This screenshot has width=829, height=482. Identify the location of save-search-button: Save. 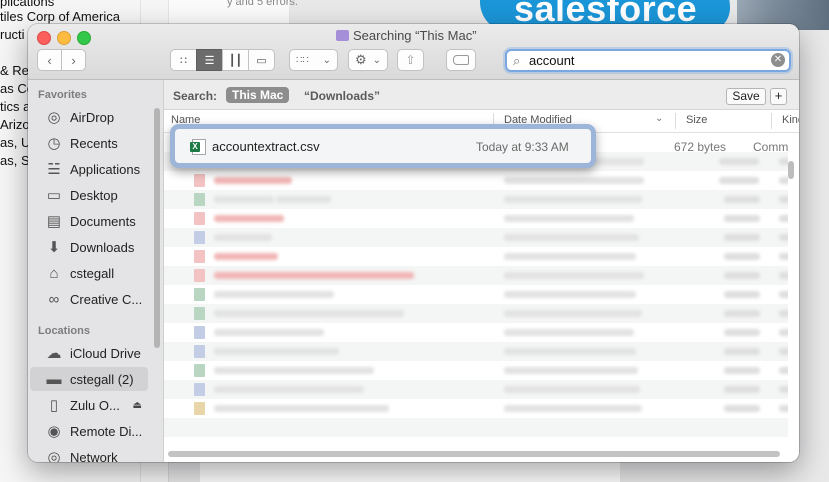
(746, 96).